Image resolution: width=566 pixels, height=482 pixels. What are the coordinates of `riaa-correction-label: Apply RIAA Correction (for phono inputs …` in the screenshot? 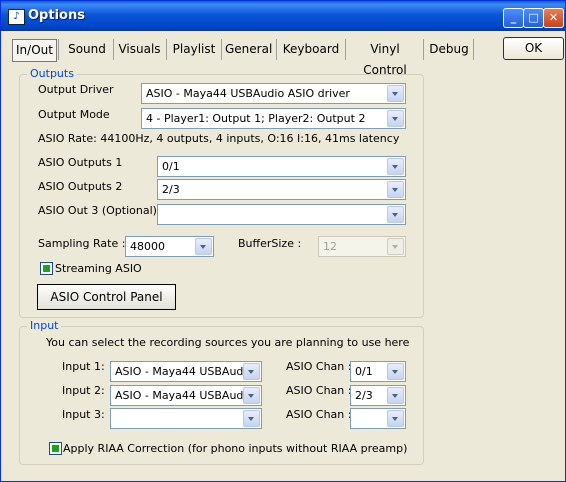 It's located at (235, 448).